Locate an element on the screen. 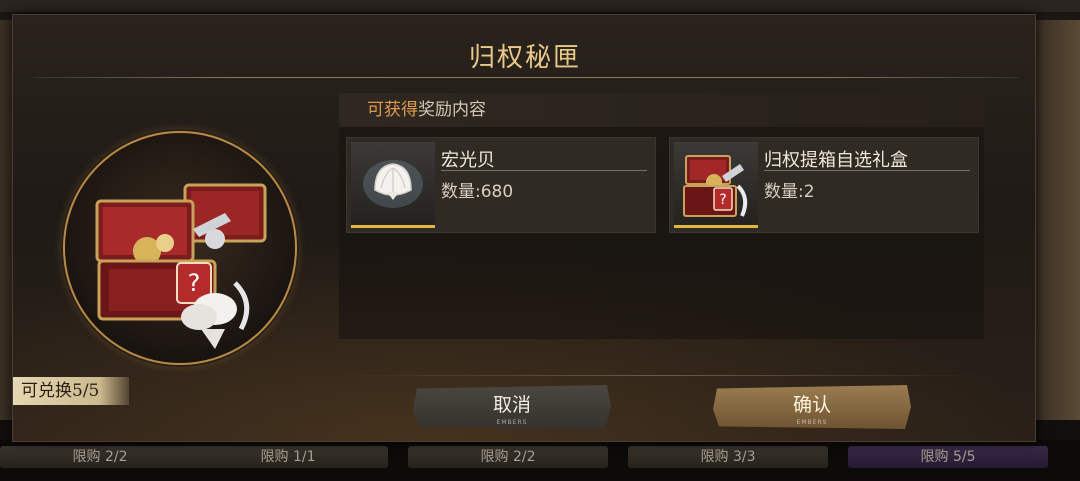 The height and width of the screenshot is (481, 1080). shop-tab-limit-5: 限购 5/5 is located at coordinates (948, 457).